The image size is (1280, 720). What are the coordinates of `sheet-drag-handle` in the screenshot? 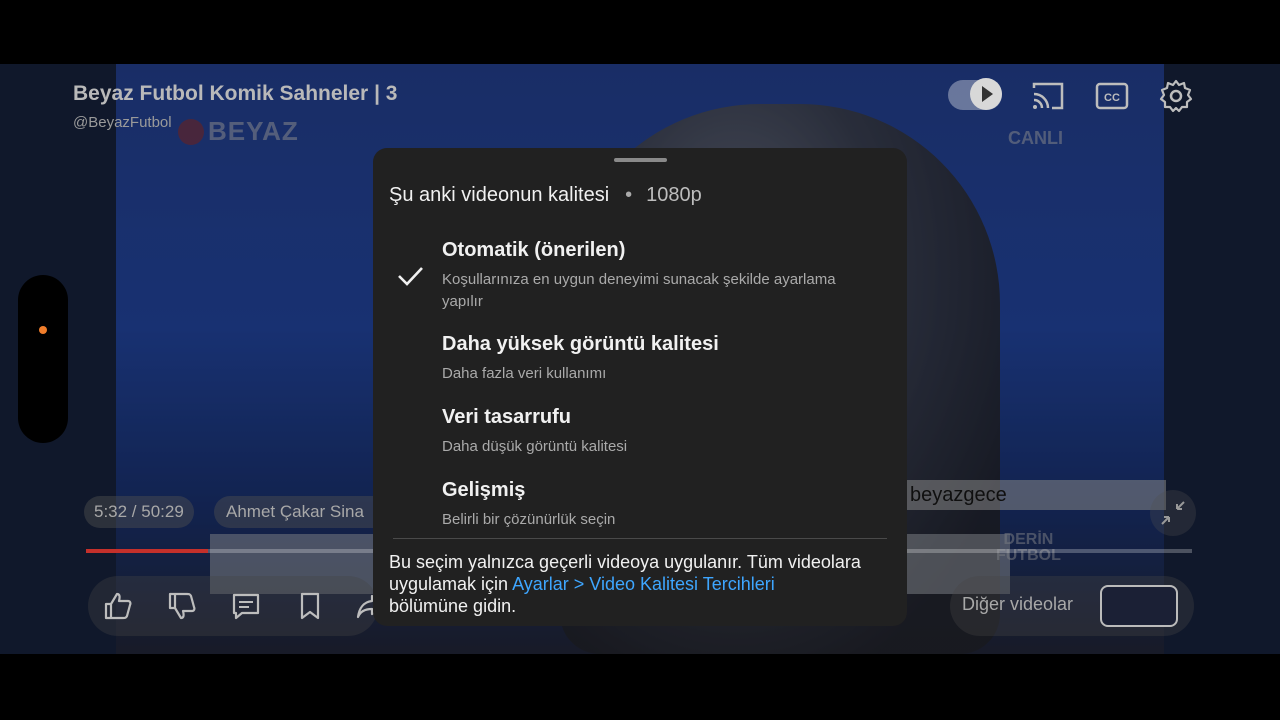 It's located at (640, 160).